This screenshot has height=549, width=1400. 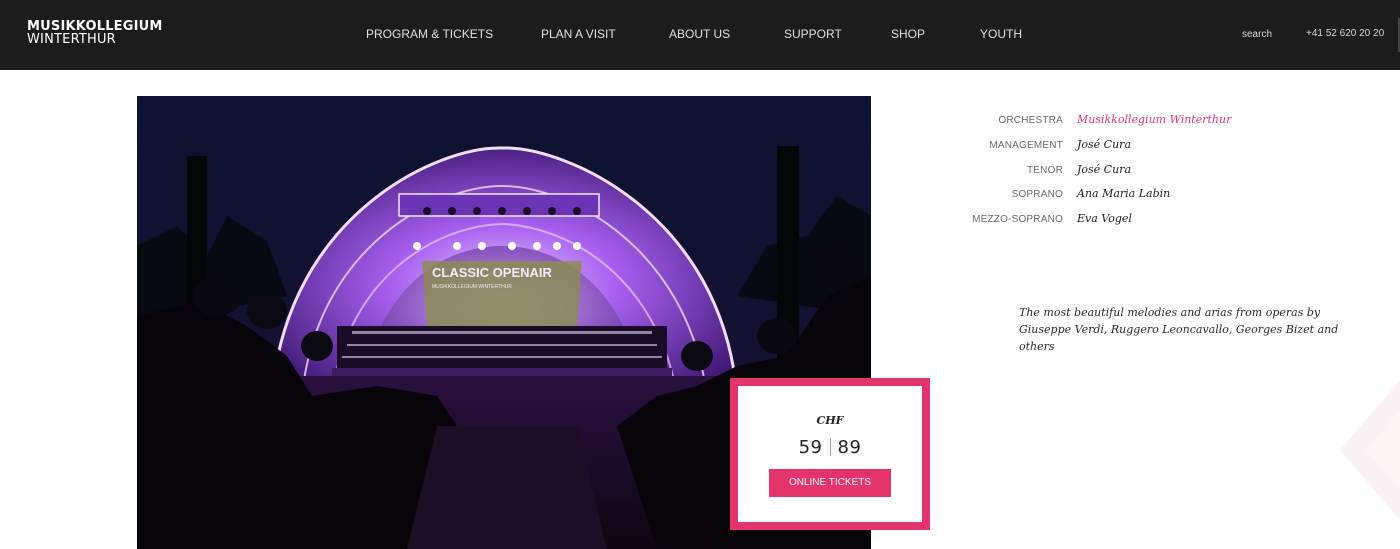 I want to click on nav-youth: YOUTH, so click(x=1001, y=34).